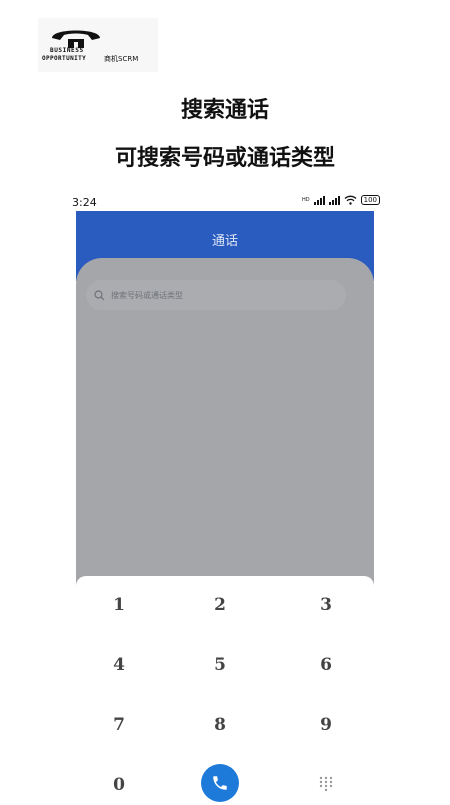  Describe the element at coordinates (326, 605) in the screenshot. I see `dial-key-3: 3` at that location.